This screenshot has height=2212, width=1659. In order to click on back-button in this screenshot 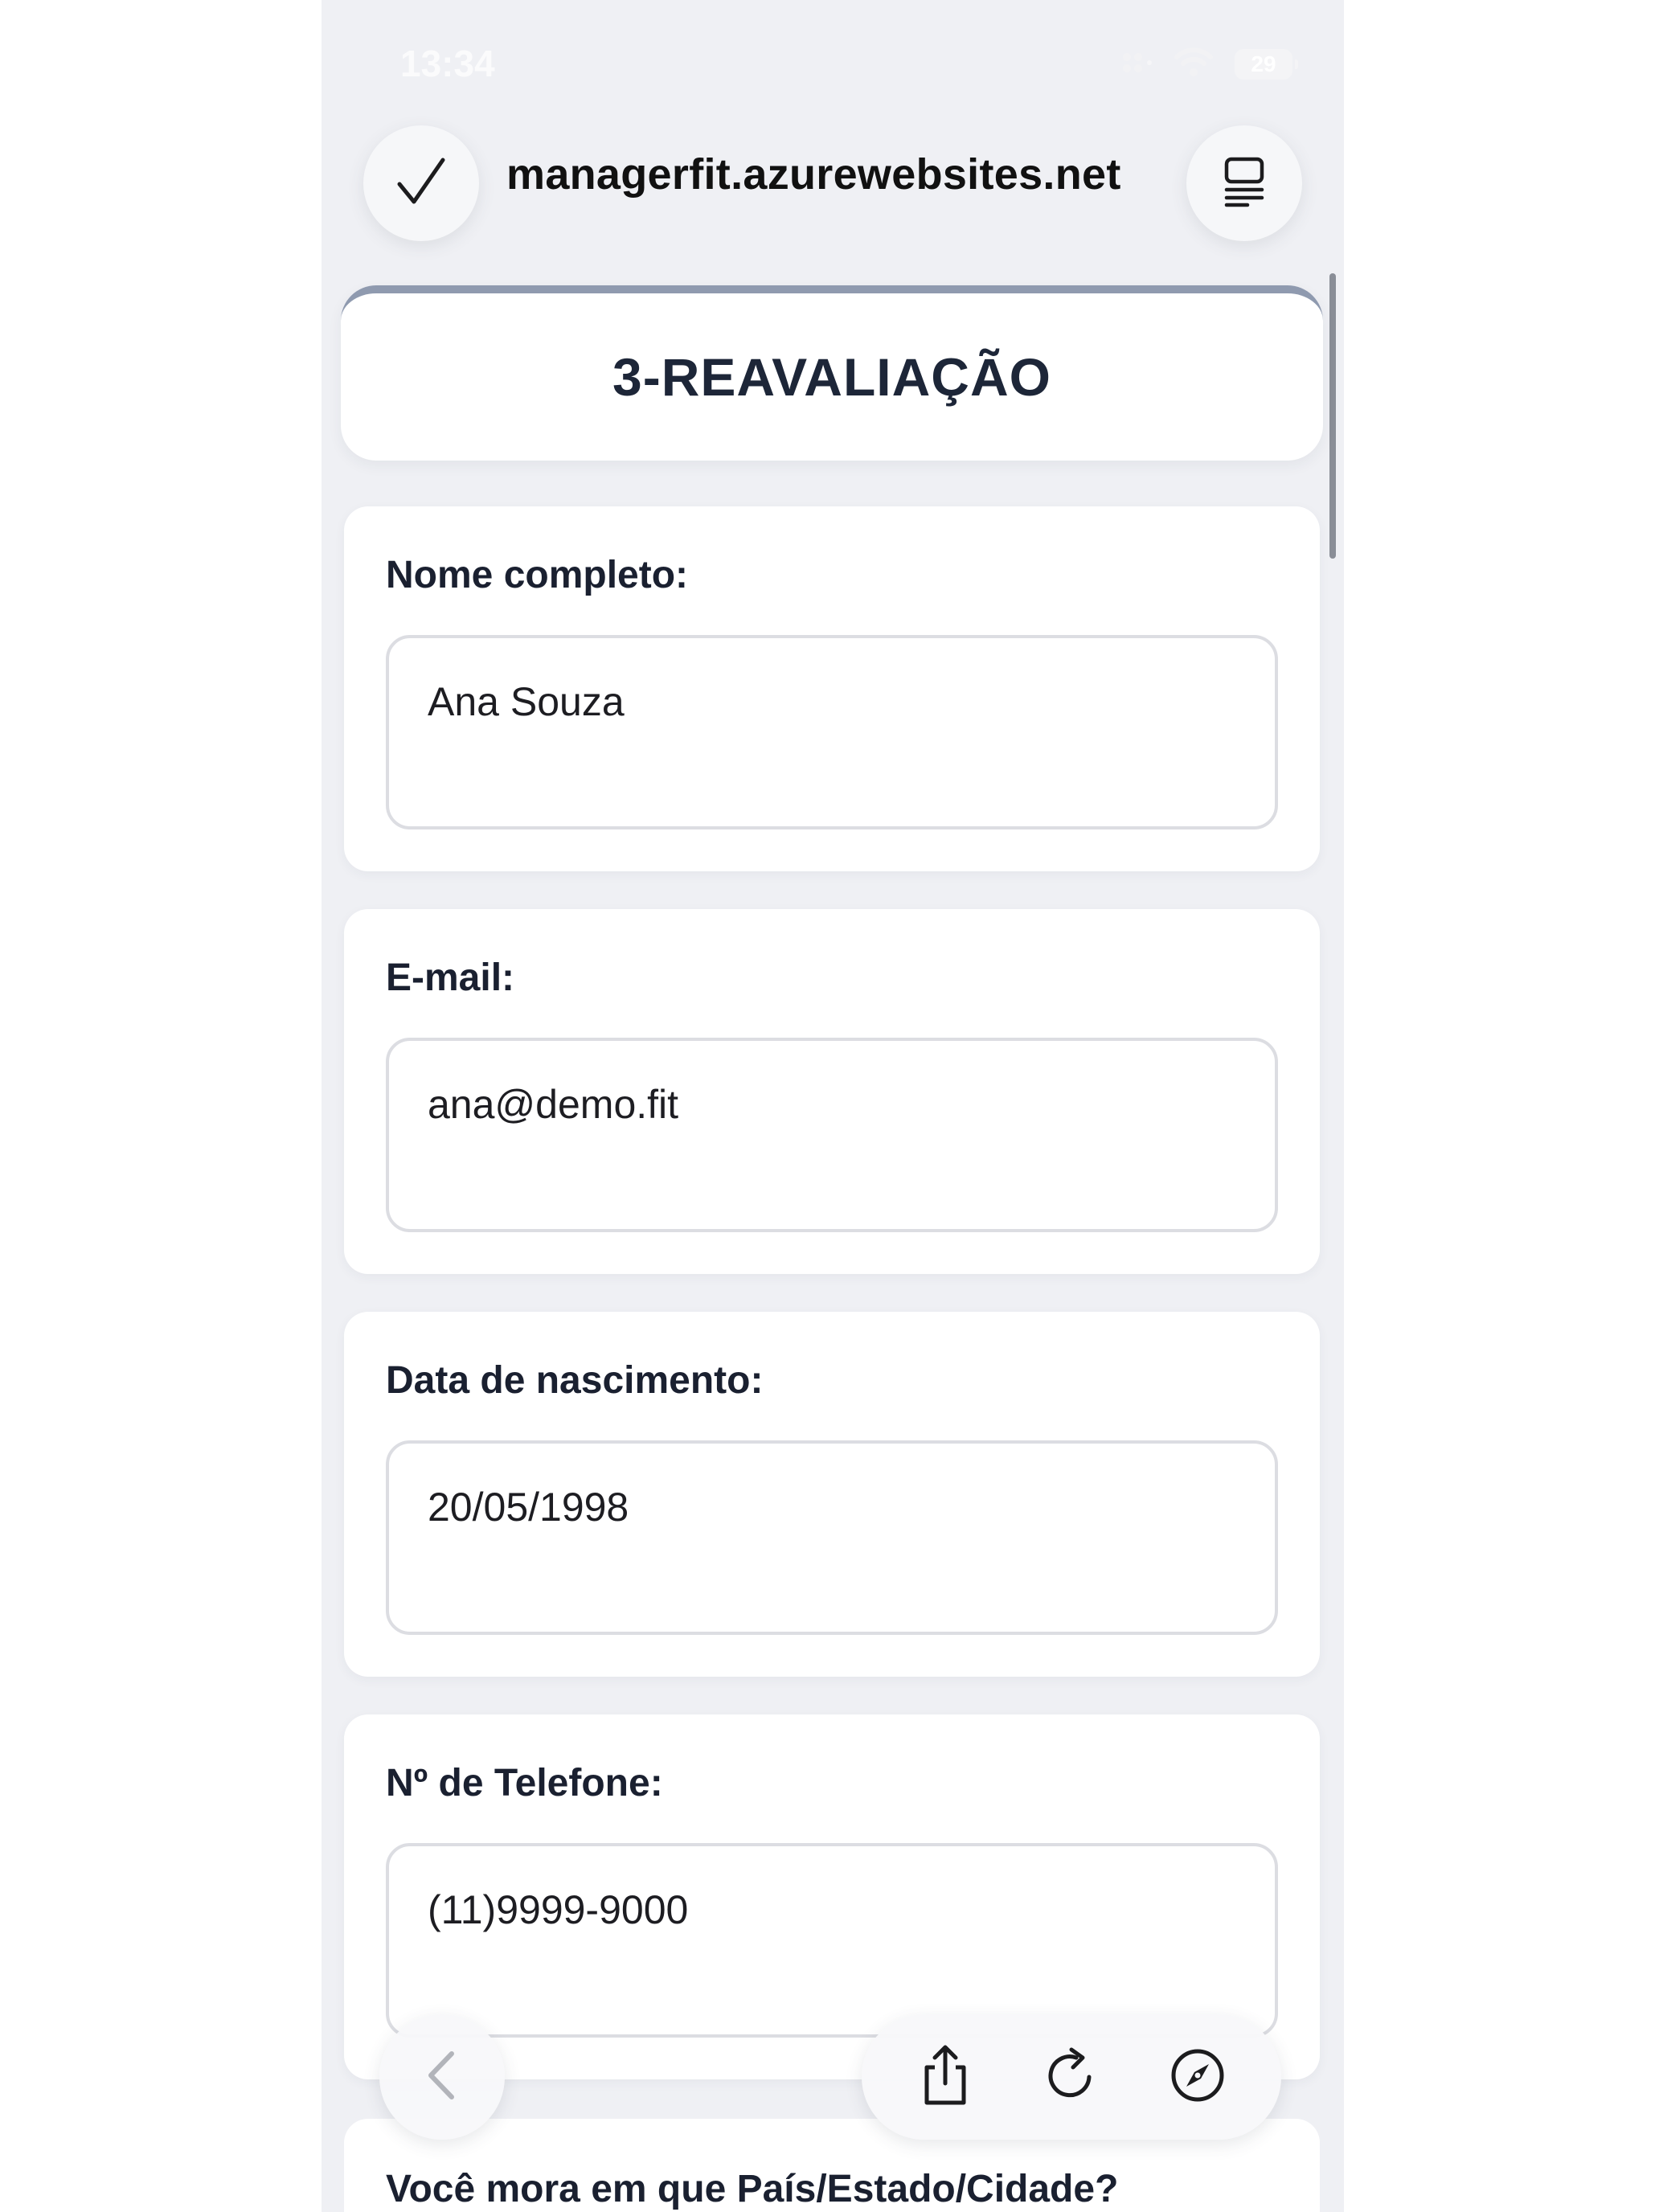, I will do `click(442, 2077)`.